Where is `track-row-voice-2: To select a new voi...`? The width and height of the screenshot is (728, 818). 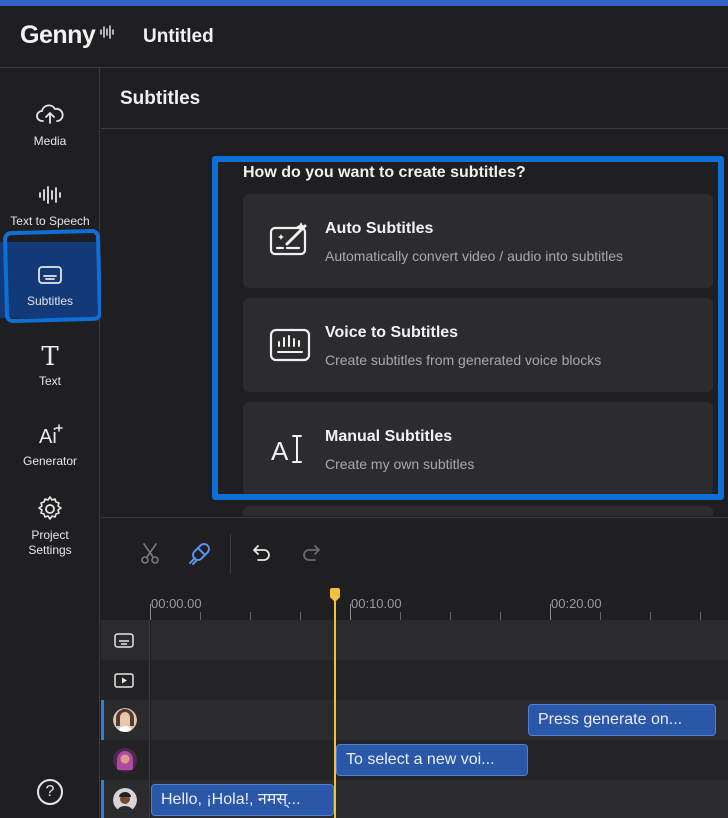 track-row-voice-2: To select a new voi... is located at coordinates (414, 760).